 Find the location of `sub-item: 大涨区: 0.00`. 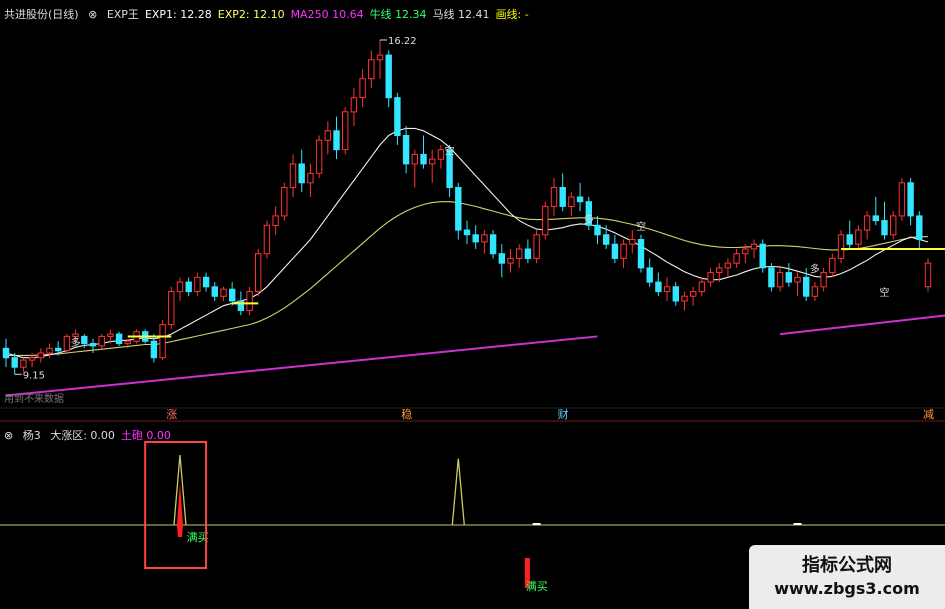

sub-item: 大涨区: 0.00 is located at coordinates (82, 435).